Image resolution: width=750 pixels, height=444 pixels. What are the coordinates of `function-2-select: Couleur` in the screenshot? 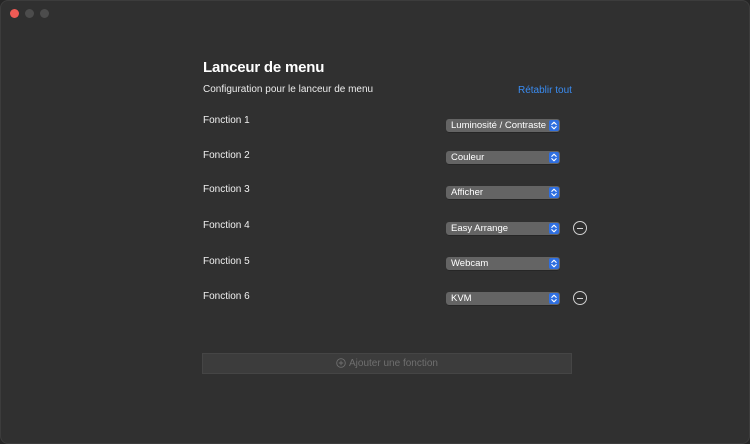 It's located at (503, 157).